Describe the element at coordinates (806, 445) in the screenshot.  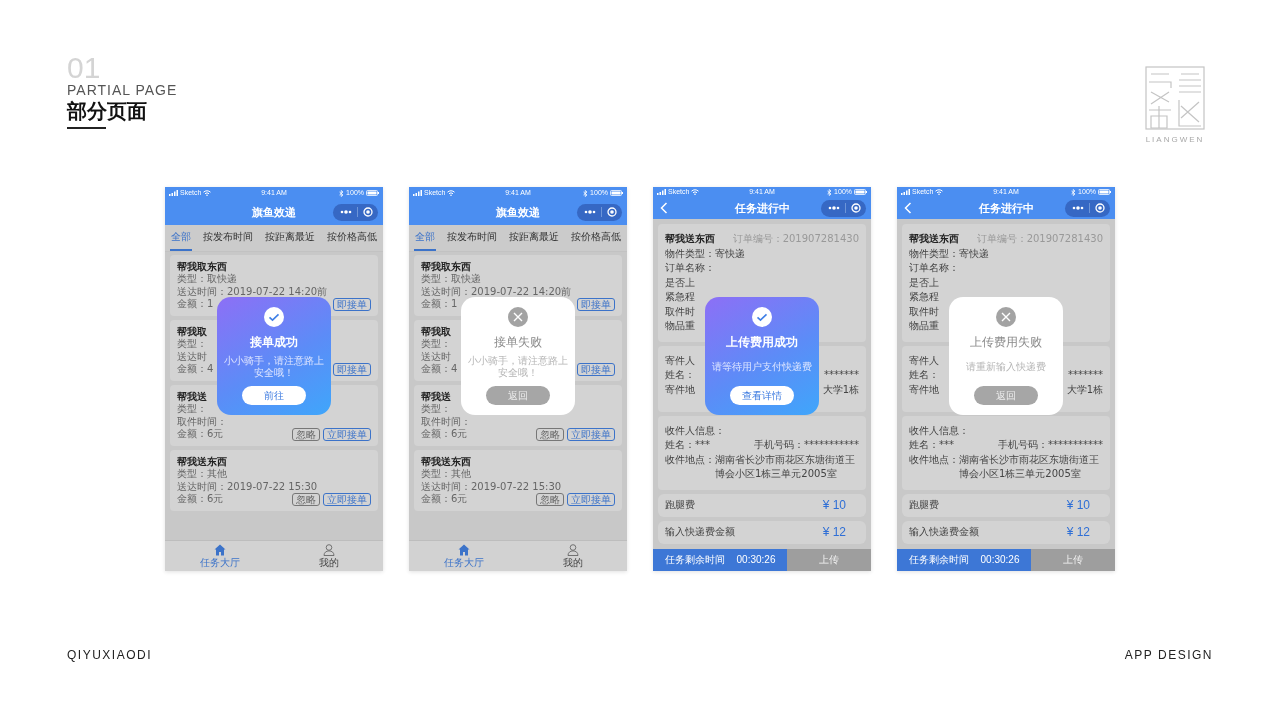
I see `info-value: 手机号码：***********` at that location.